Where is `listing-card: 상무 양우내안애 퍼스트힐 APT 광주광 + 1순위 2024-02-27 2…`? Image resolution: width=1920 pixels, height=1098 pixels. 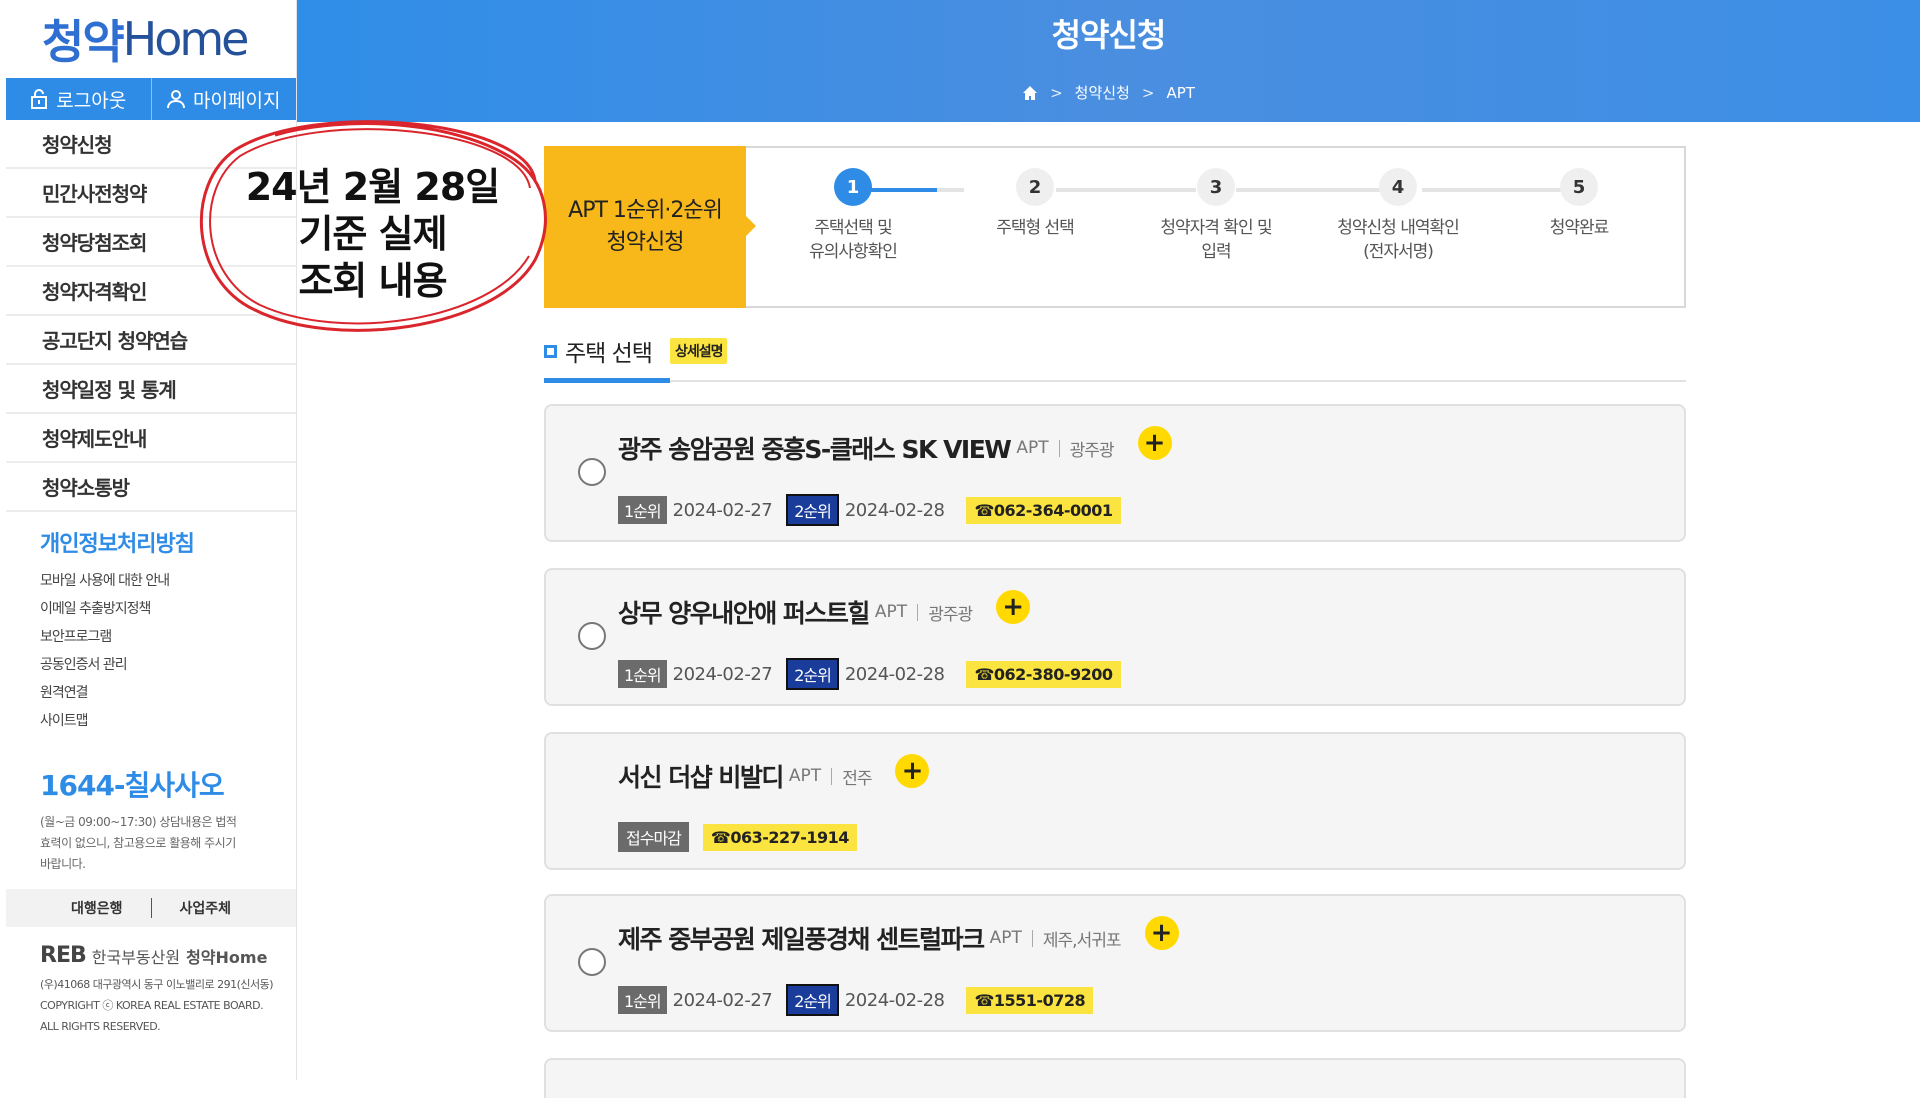
listing-card: 상무 양우내안애 퍼스트힐 APT 광주광 + 1순위 2024-02-27 2… is located at coordinates (1115, 637).